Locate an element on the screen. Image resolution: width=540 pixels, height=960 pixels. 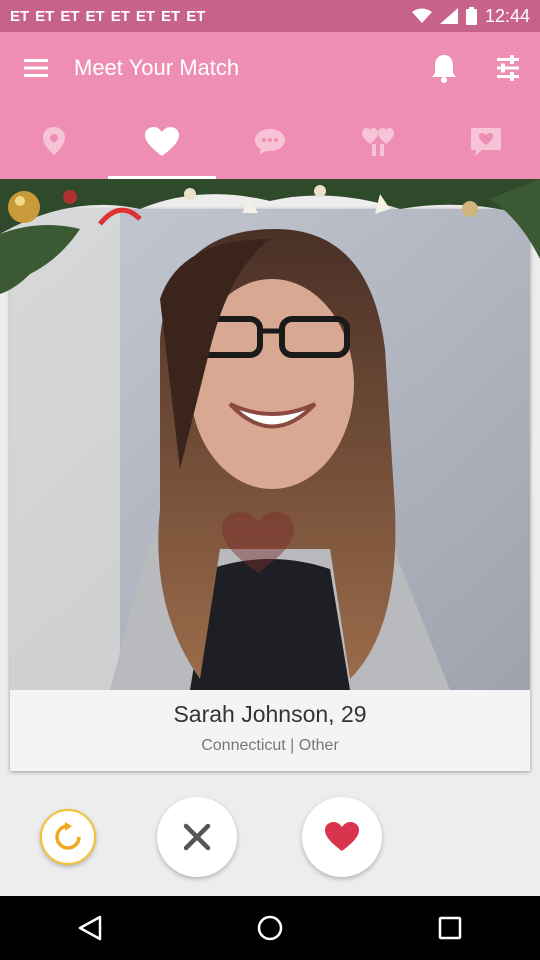
location-pin-icon is located at coordinates (54, 140).